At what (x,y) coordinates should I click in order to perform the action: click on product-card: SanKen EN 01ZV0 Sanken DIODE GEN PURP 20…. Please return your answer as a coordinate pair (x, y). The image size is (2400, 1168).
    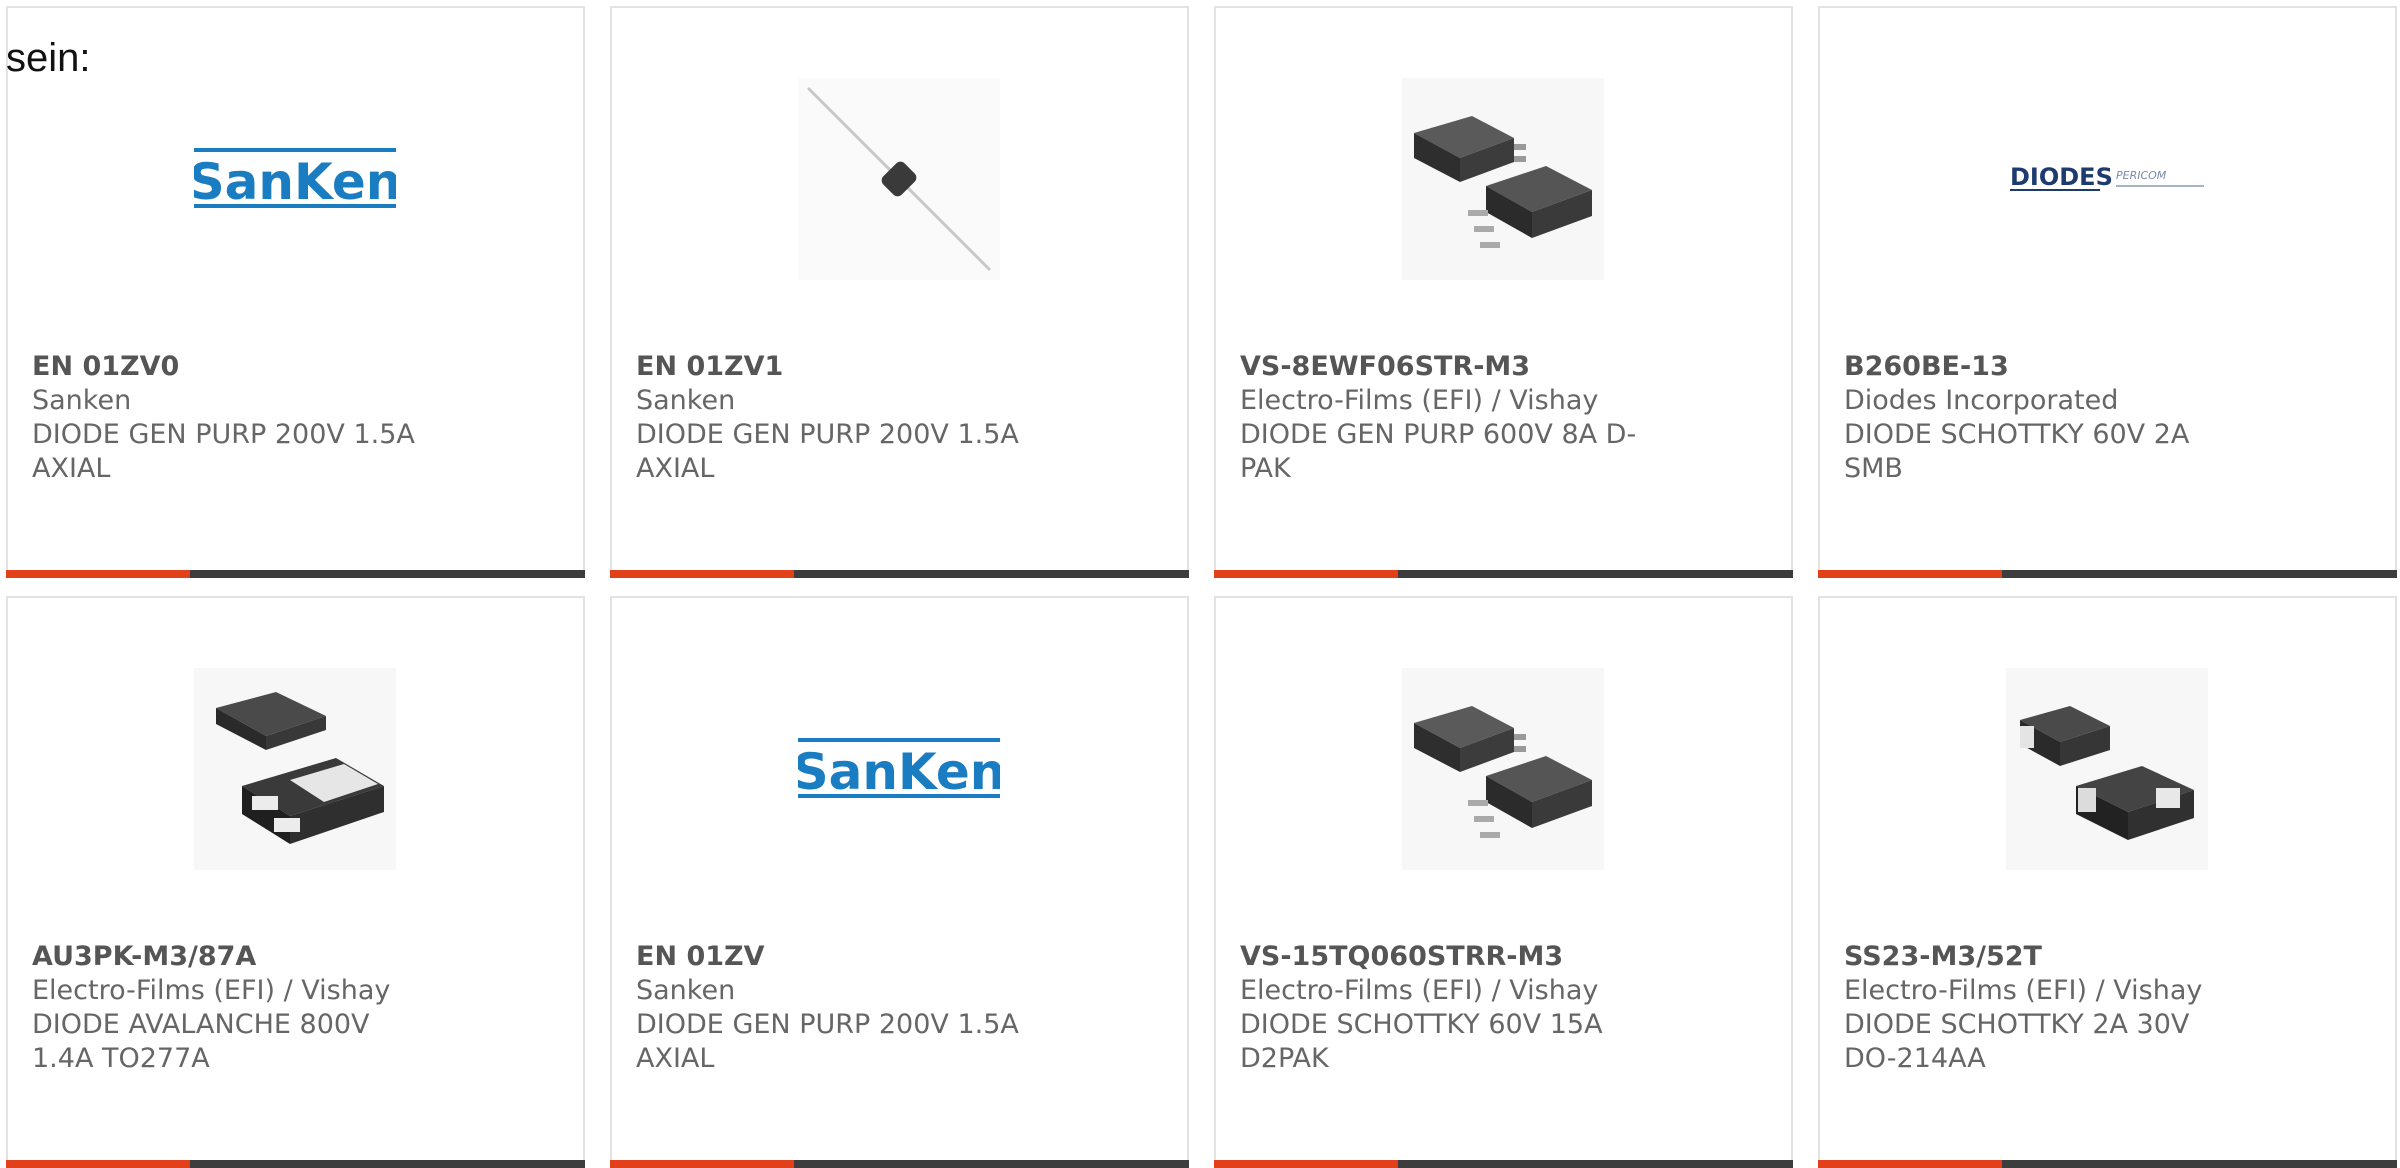
    Looking at the image, I should click on (295, 292).